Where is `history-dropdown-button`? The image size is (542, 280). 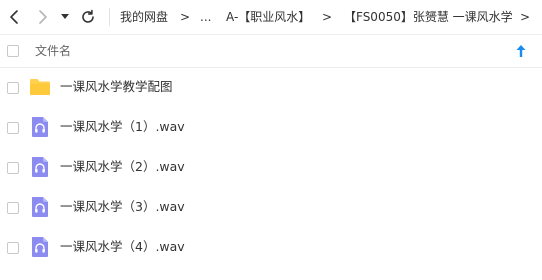
history-dropdown-button is located at coordinates (65, 17).